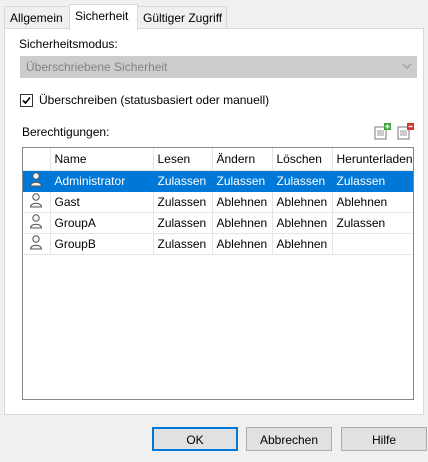 The image size is (428, 462). Describe the element at coordinates (384, 439) in the screenshot. I see `help-button: Hilfe` at that location.